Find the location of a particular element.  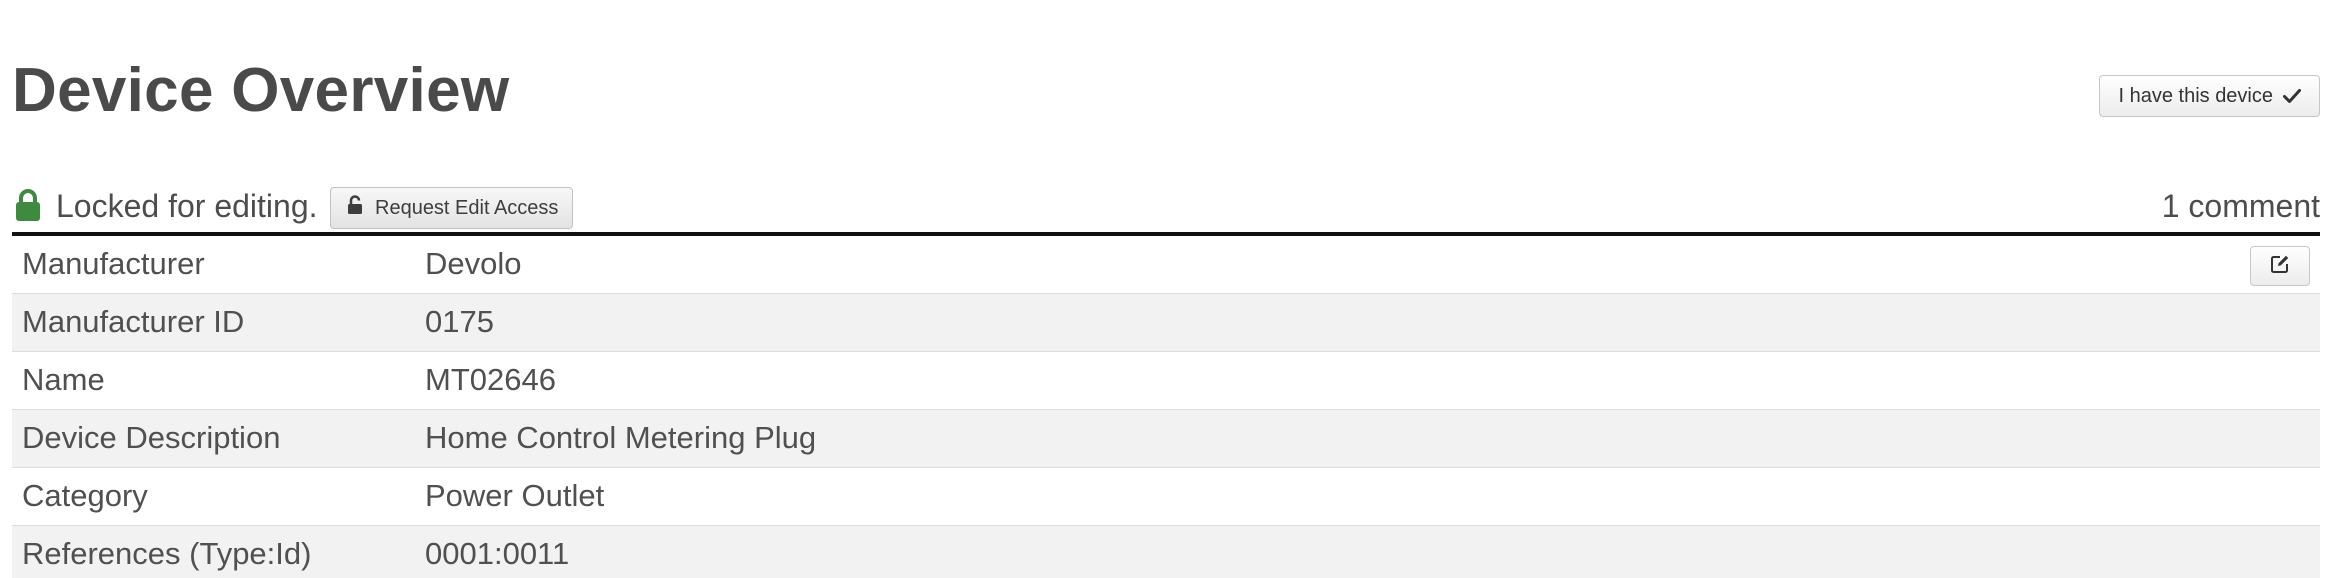

locked-status-text: Locked for editing. is located at coordinates (187, 206).